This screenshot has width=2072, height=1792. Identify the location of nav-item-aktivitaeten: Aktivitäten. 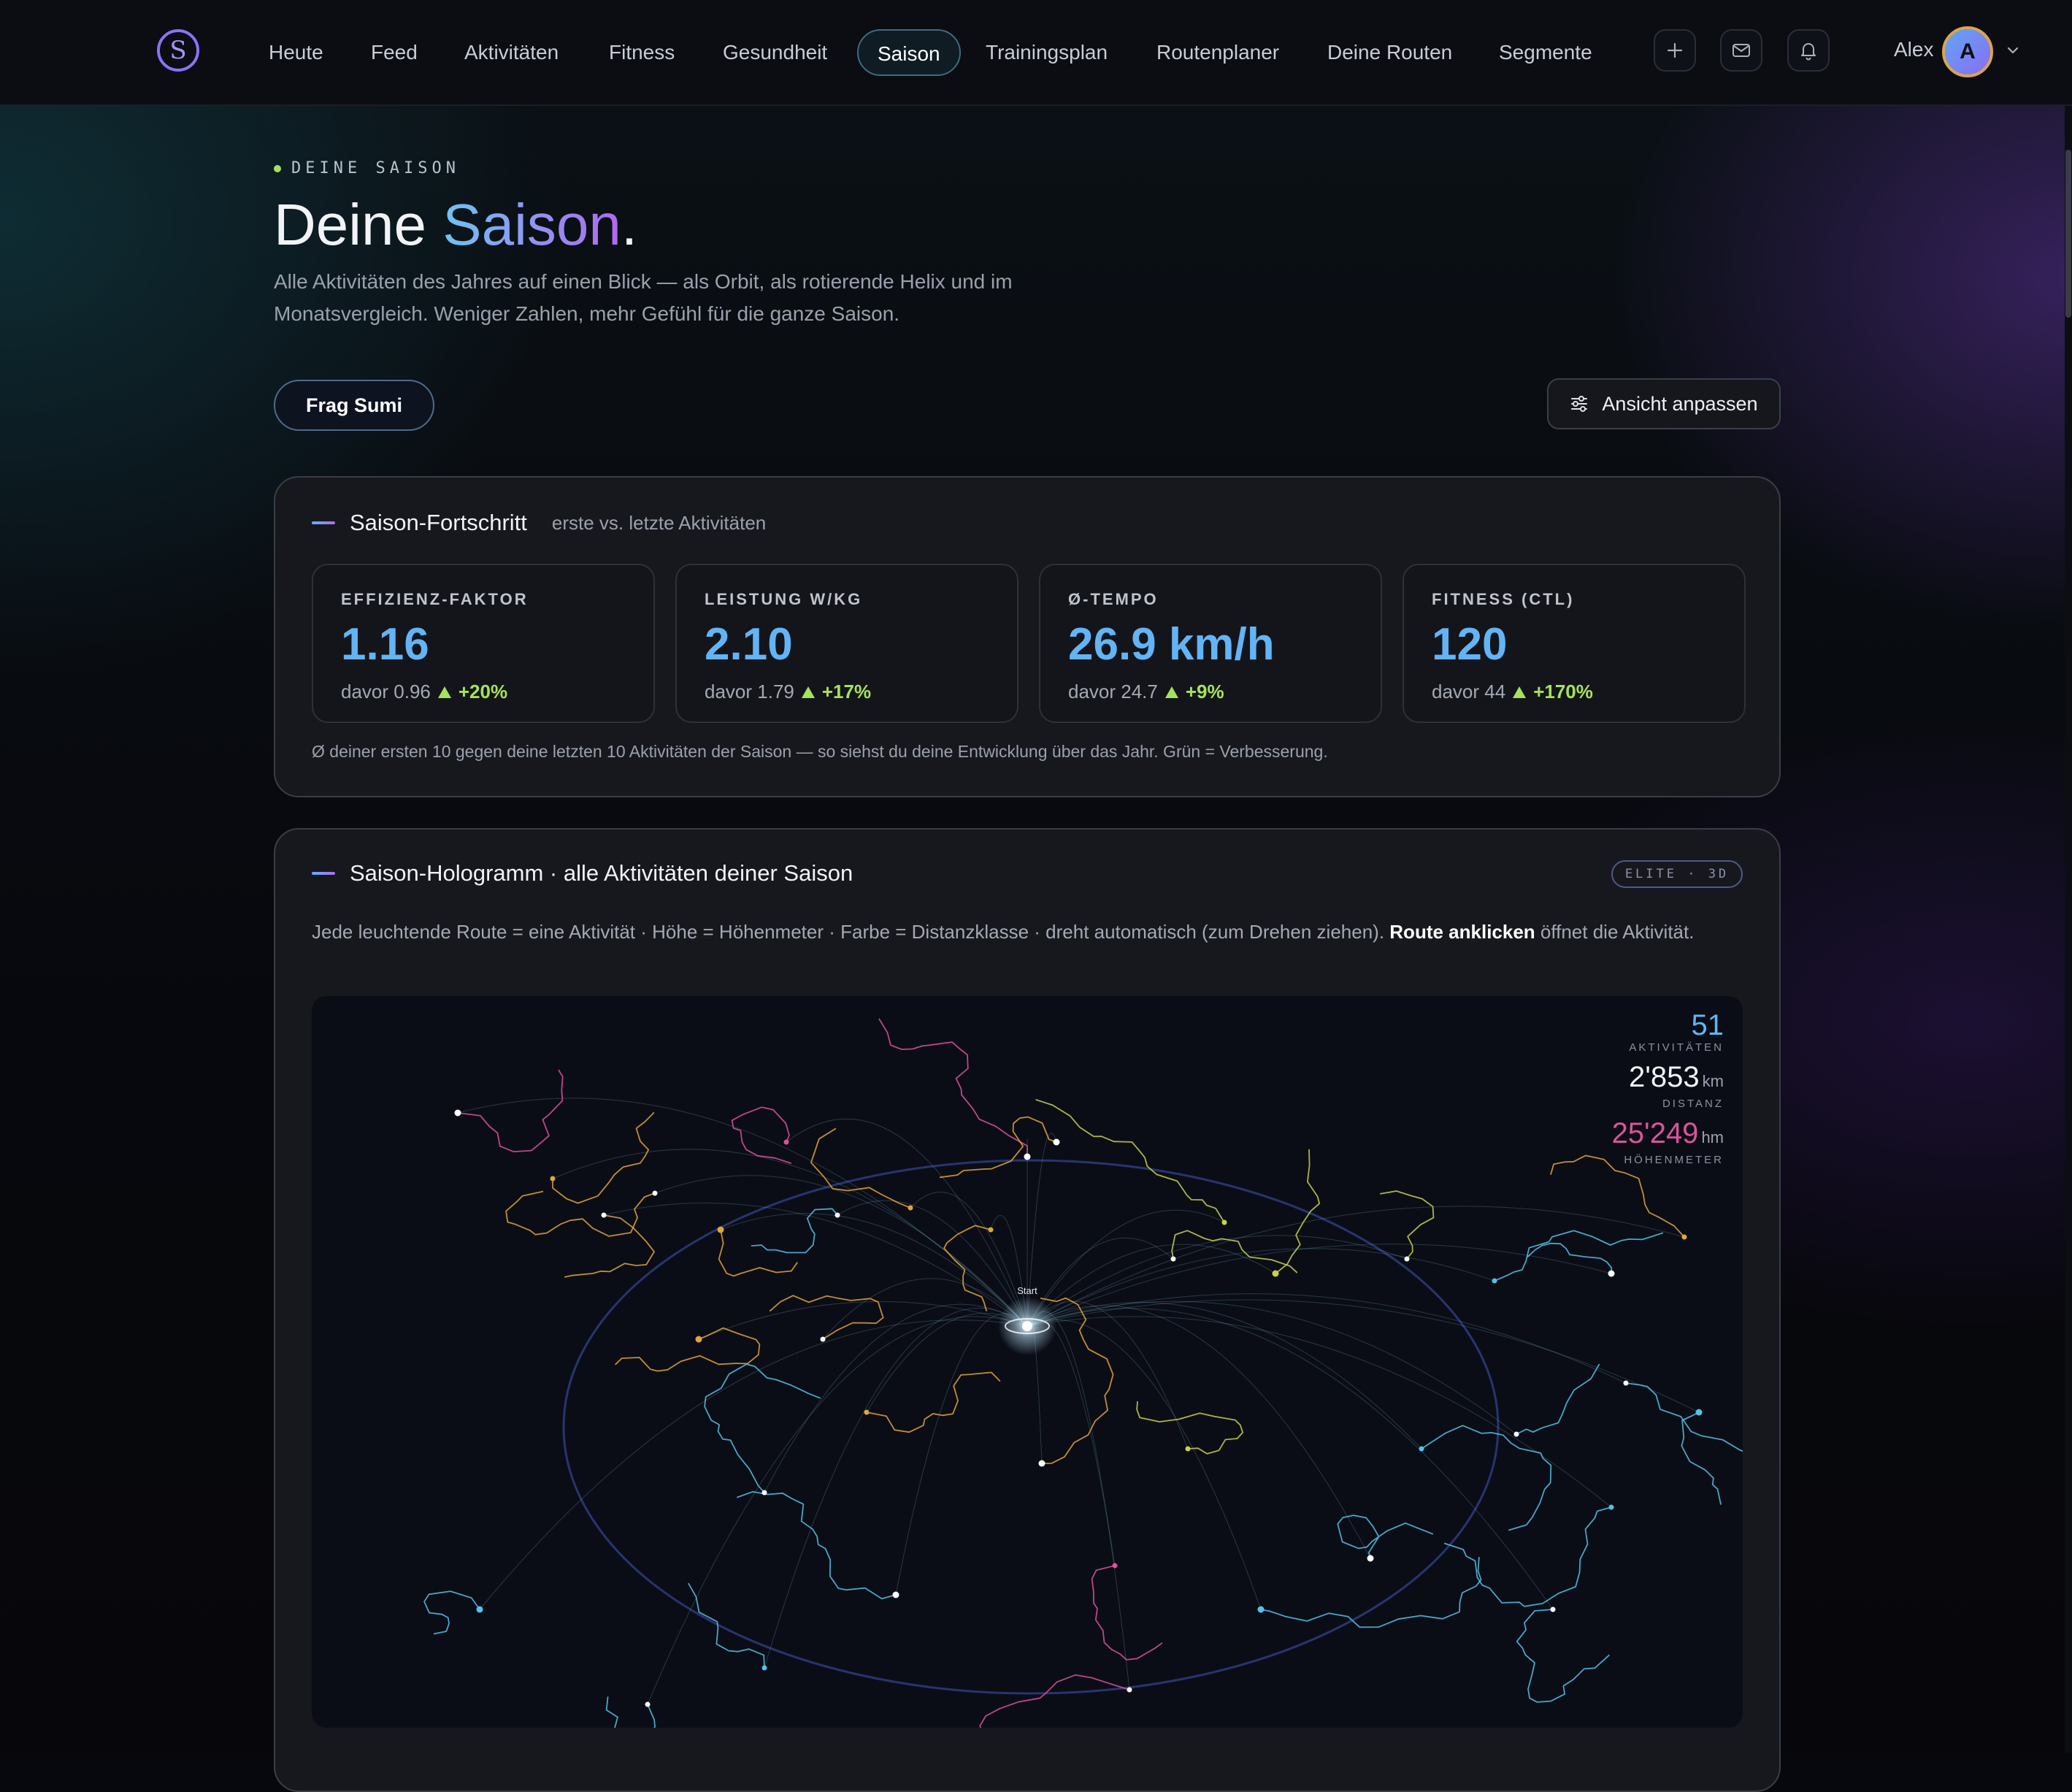
(511, 52).